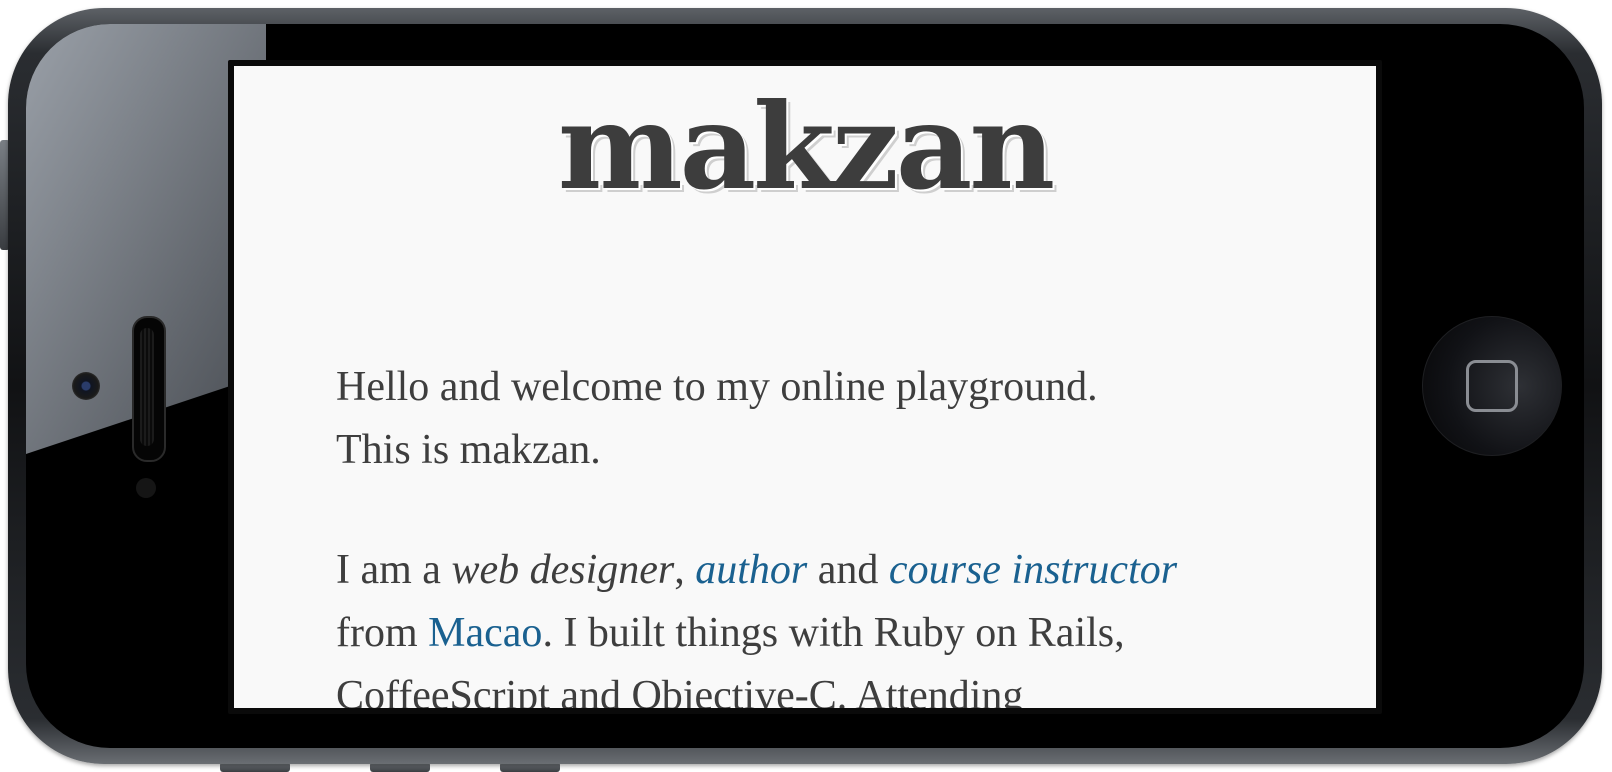  I want to click on proximity-sensor, so click(146, 488).